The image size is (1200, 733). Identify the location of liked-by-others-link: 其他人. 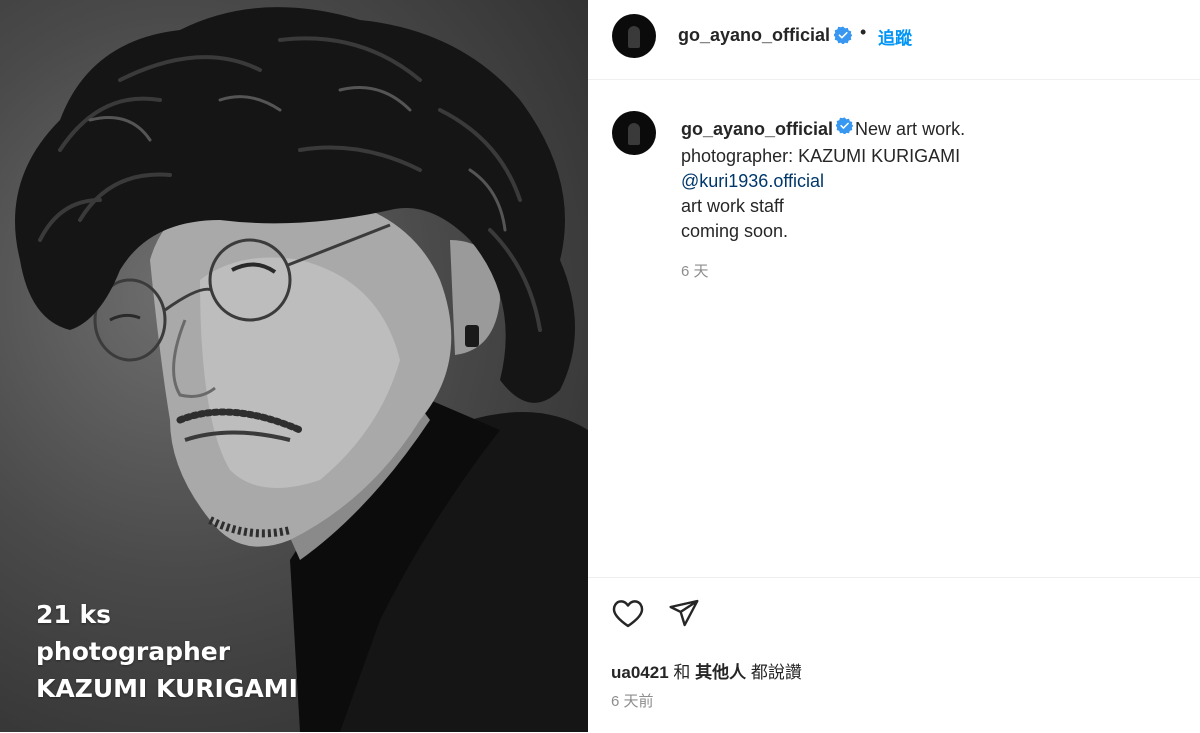
(720, 672).